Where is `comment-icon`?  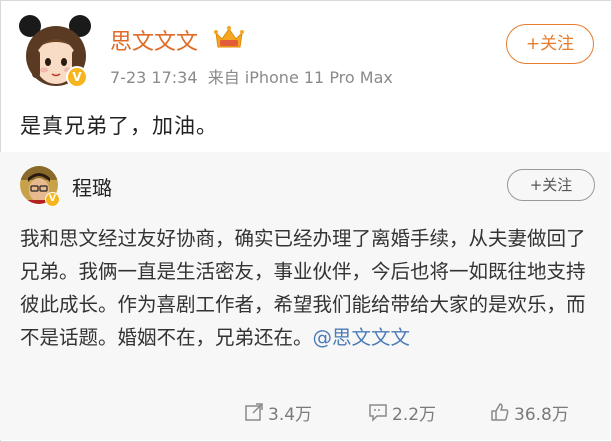
comment-icon is located at coordinates (378, 413).